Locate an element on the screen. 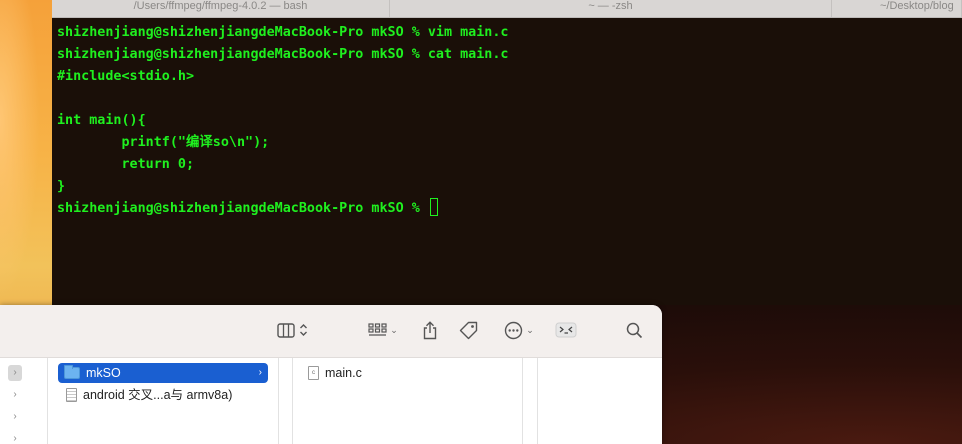 The height and width of the screenshot is (444, 962). c-file-icon: c is located at coordinates (313, 373).